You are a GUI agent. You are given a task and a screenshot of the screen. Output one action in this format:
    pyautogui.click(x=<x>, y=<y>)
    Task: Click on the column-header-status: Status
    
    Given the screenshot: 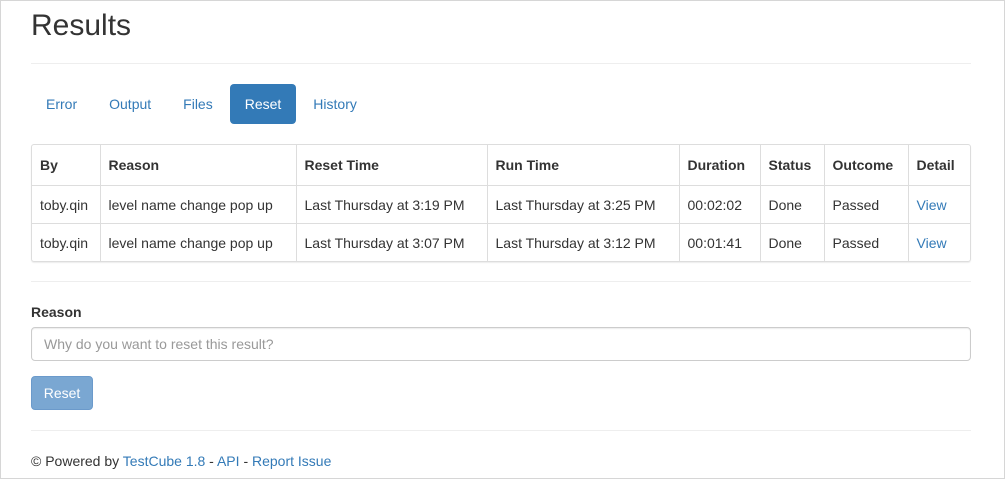 What is the action you would take?
    pyautogui.click(x=792, y=165)
    